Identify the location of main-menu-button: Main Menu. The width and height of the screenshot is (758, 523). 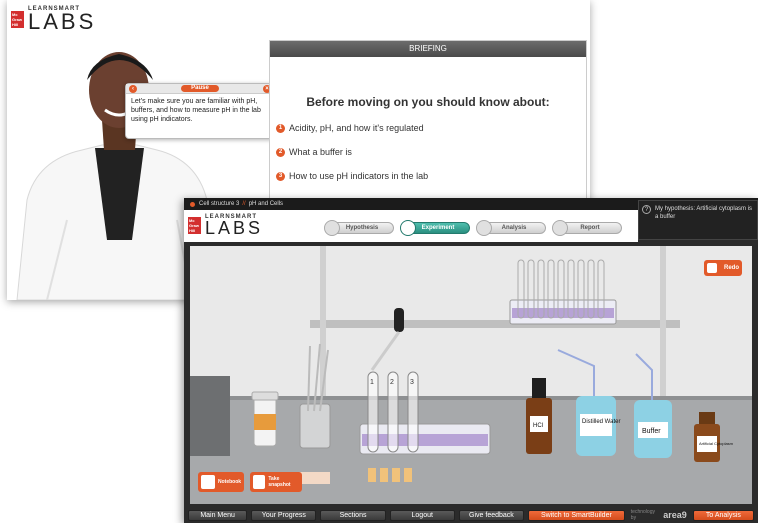
(218, 515).